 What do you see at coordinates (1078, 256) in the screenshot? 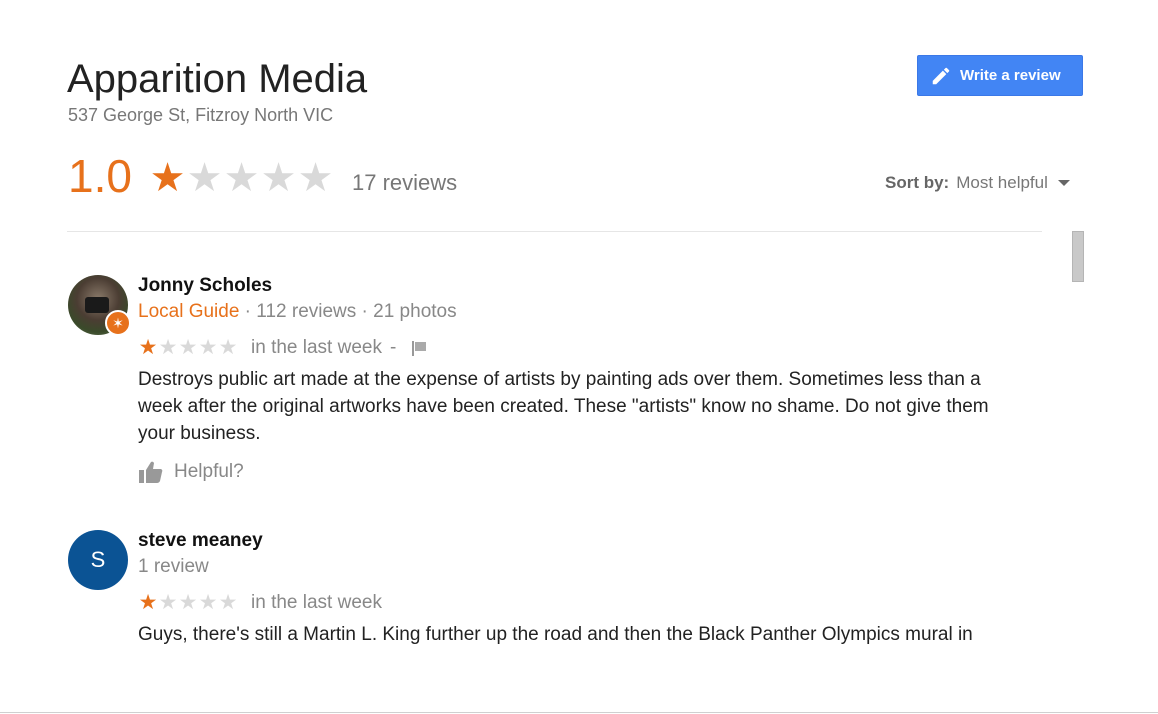
I see `scrollbar-thumb` at bounding box center [1078, 256].